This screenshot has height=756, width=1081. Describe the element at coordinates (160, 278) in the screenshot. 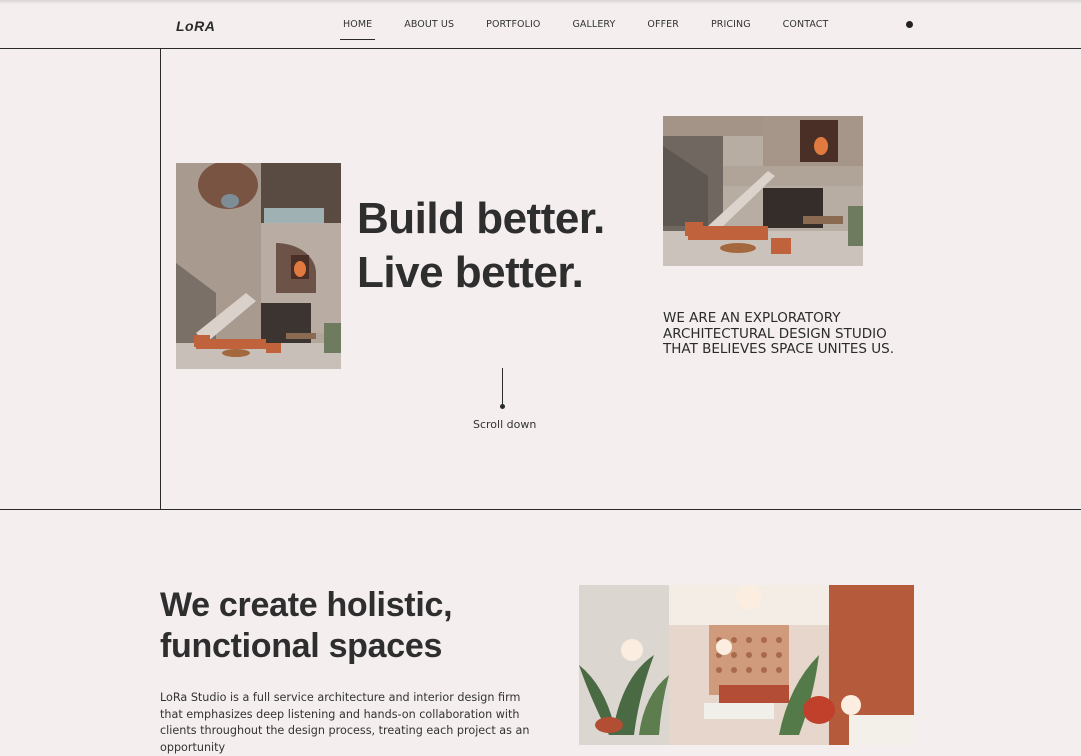

I see `hero-vertical-divider` at that location.